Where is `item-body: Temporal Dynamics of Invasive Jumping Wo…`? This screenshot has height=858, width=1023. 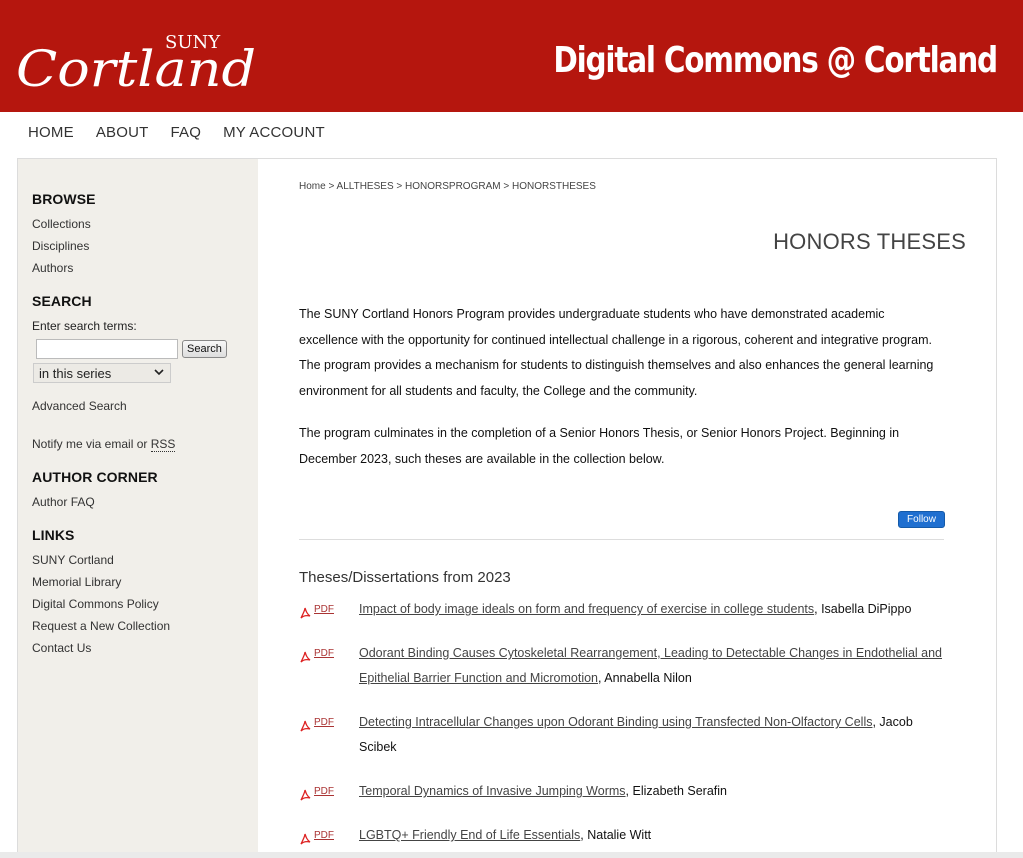
item-body: Temporal Dynamics of Invasive Jumping Wo… is located at coordinates (651, 791).